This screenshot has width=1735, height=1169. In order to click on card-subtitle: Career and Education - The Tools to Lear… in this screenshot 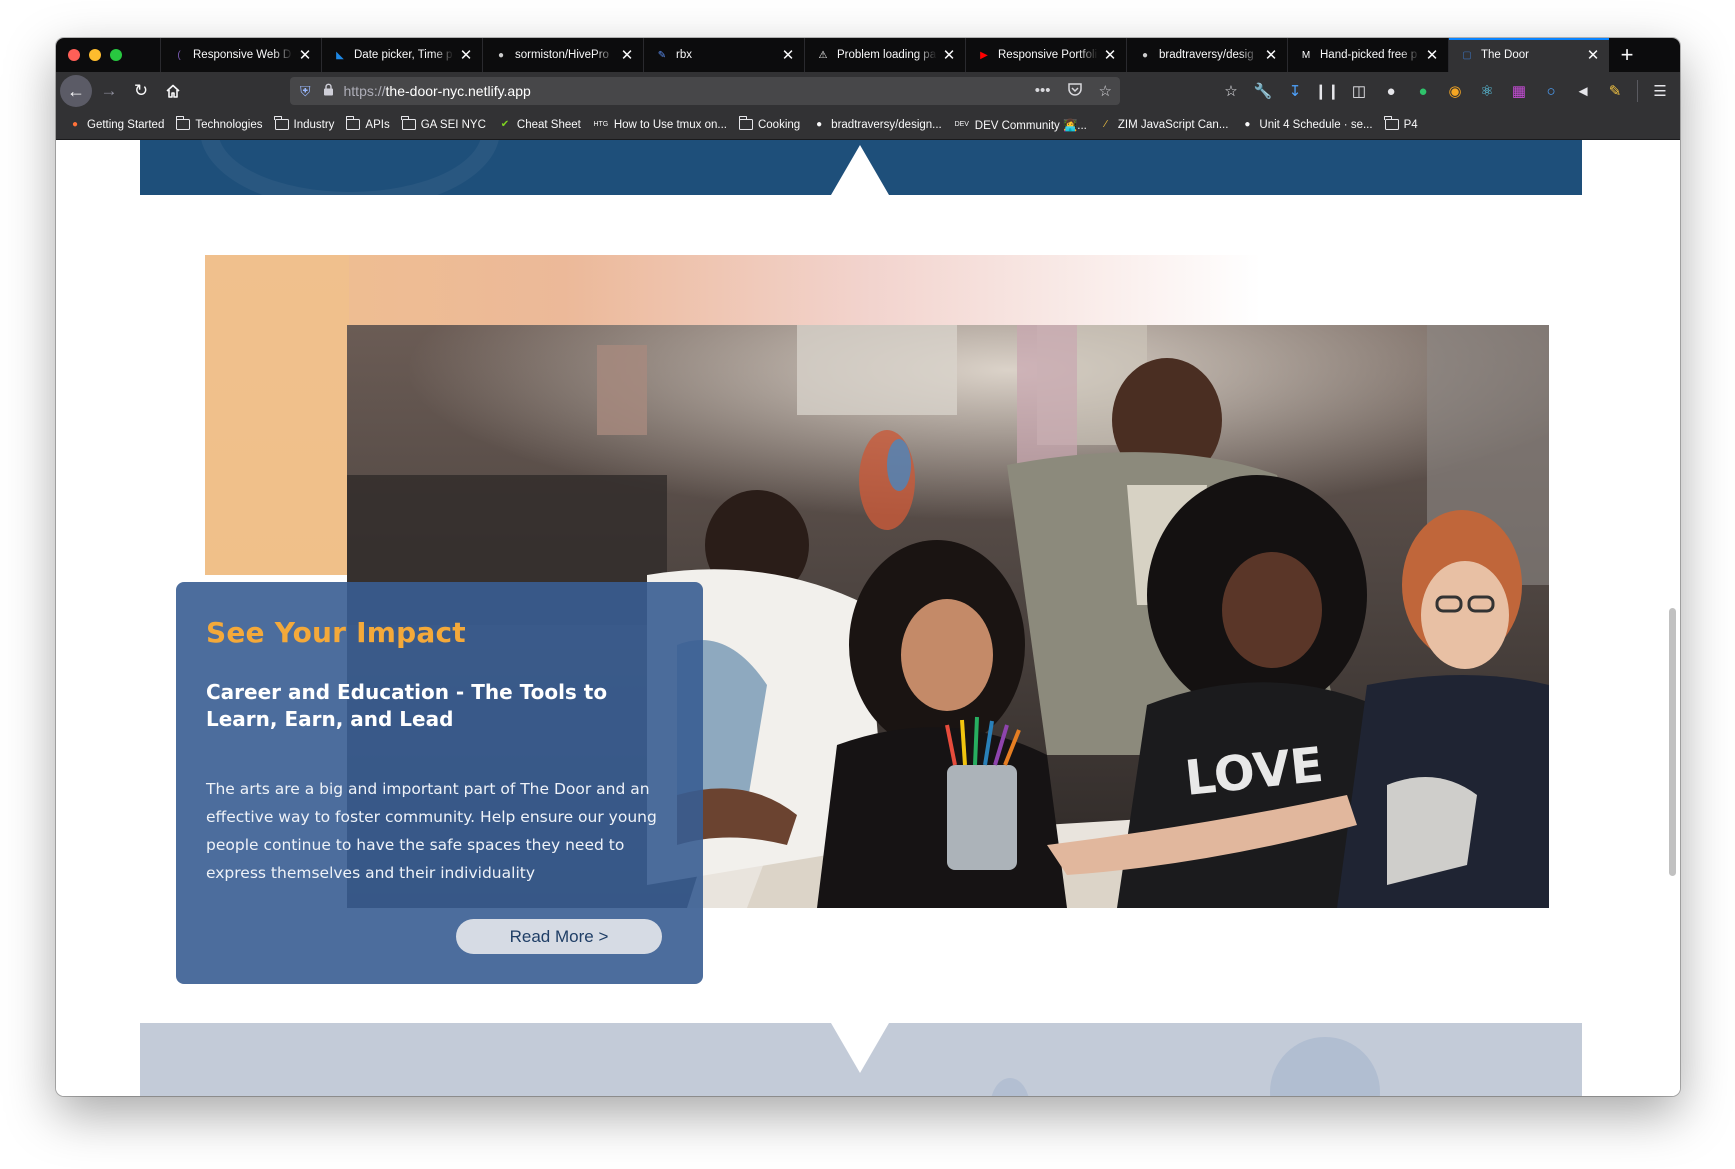, I will do `click(407, 705)`.